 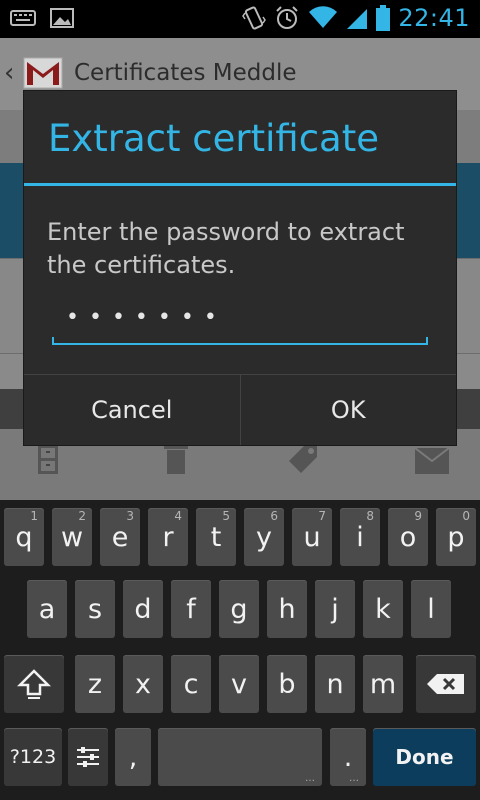 What do you see at coordinates (178, 516) in the screenshot?
I see `key-hint: 4` at bounding box center [178, 516].